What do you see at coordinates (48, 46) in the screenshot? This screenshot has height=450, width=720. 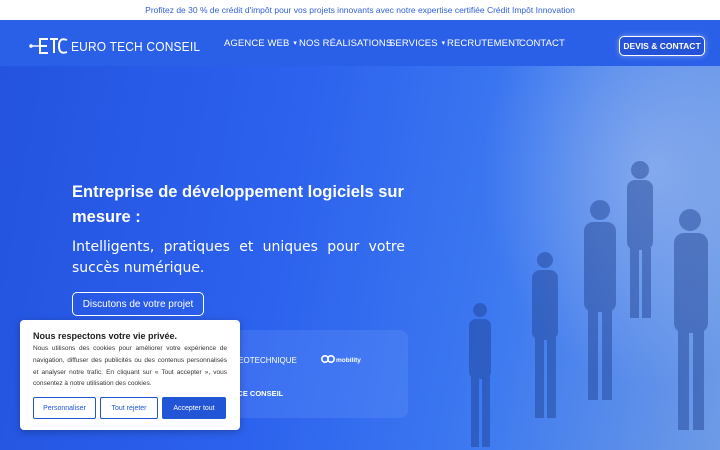 I see `etc-logo-icon` at bounding box center [48, 46].